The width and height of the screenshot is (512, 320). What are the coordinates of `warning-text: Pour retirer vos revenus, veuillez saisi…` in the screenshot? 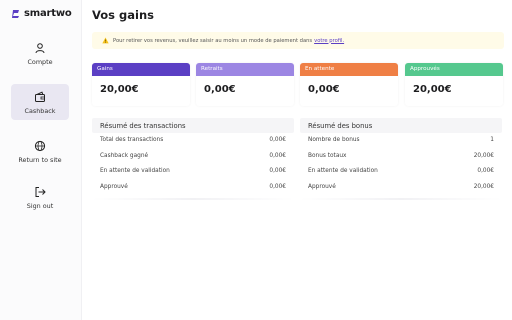 It's located at (213, 40).